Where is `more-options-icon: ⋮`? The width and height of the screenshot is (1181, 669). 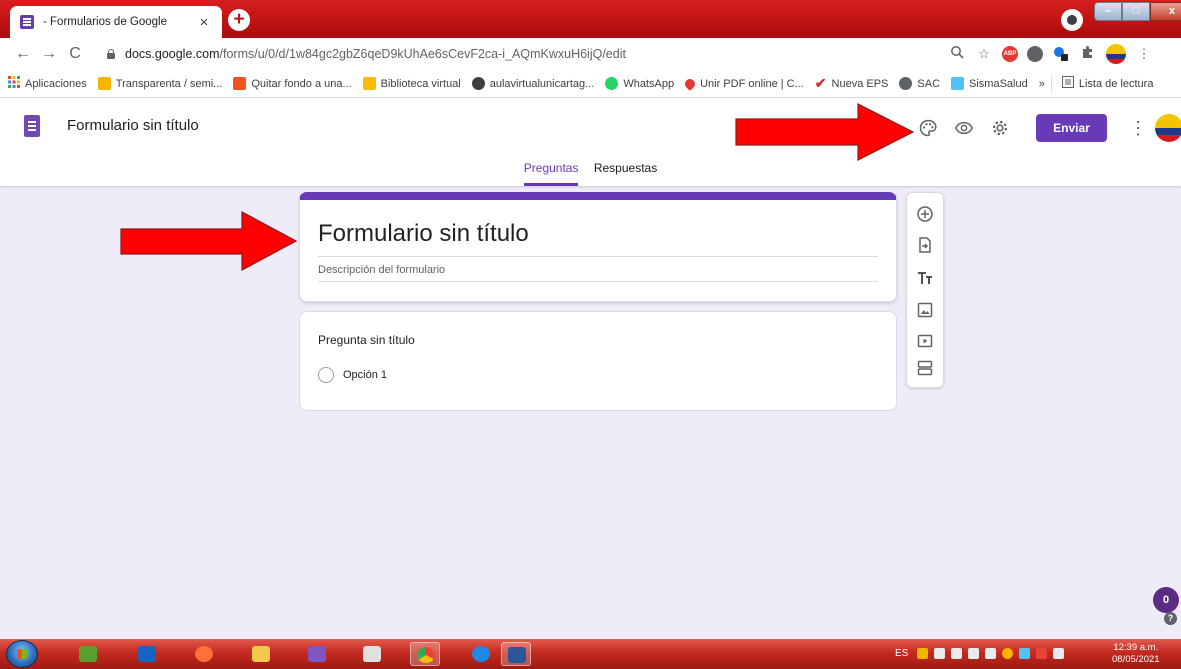 more-options-icon: ⋮ is located at coordinates (1138, 128).